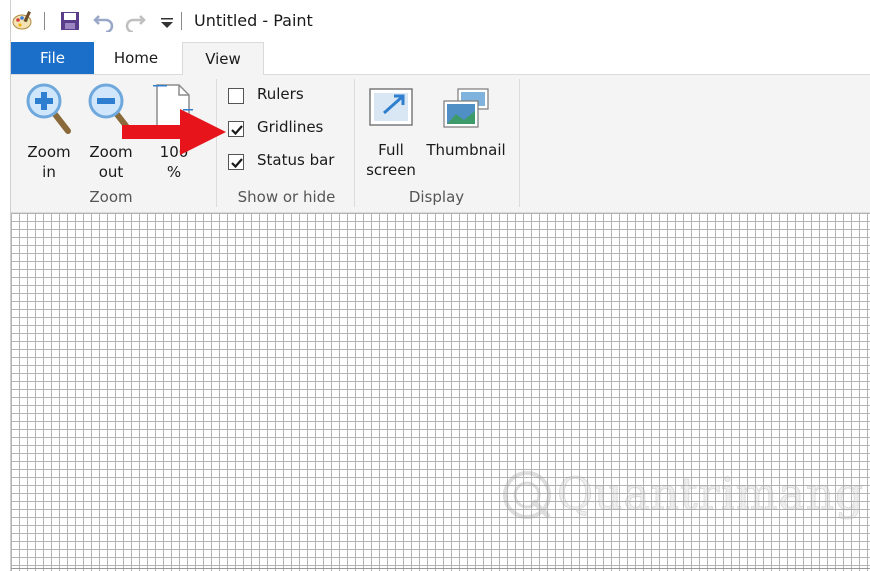 The image size is (870, 571). What do you see at coordinates (436, 197) in the screenshot?
I see `display-group-label: Display` at bounding box center [436, 197].